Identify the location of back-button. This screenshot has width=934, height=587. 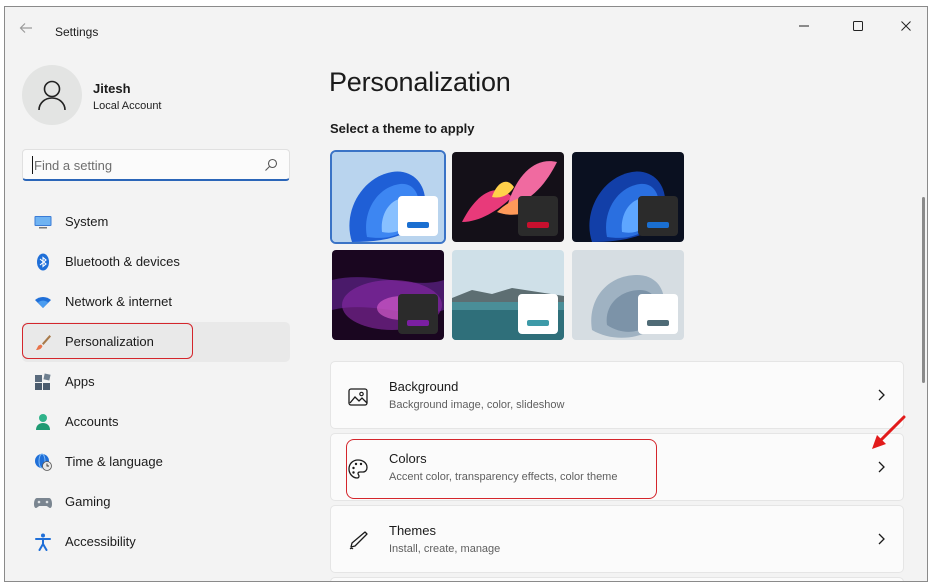
(29, 31).